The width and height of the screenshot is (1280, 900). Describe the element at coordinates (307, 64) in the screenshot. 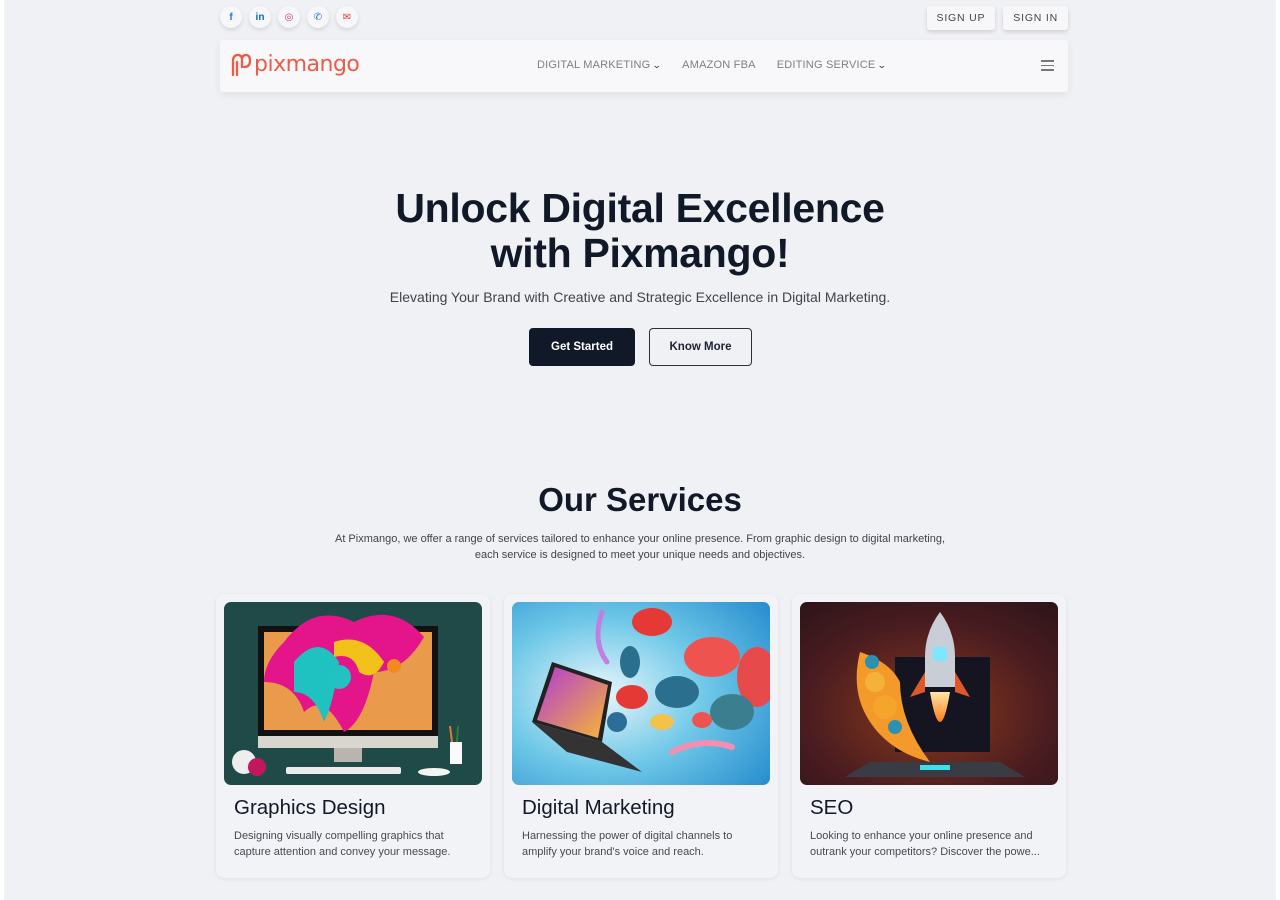

I see `logo-text: pixmango` at that location.